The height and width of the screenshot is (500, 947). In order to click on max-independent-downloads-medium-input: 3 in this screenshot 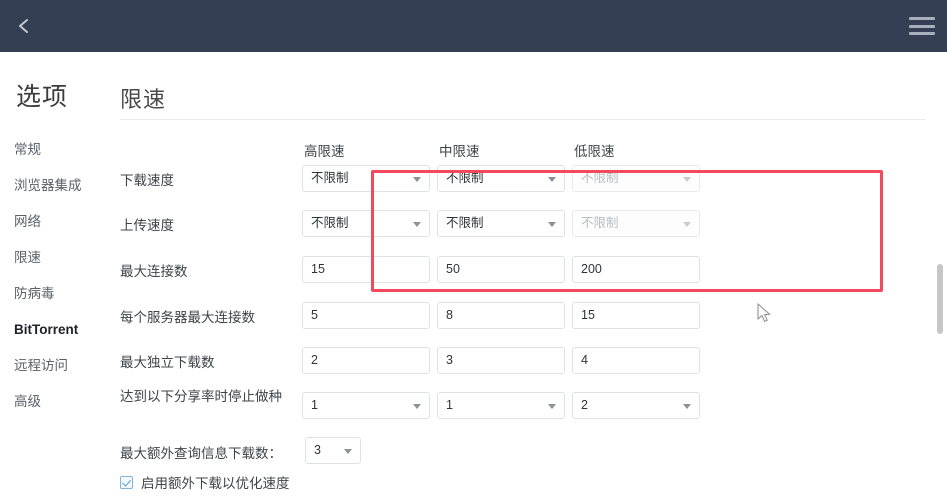, I will do `click(501, 360)`.